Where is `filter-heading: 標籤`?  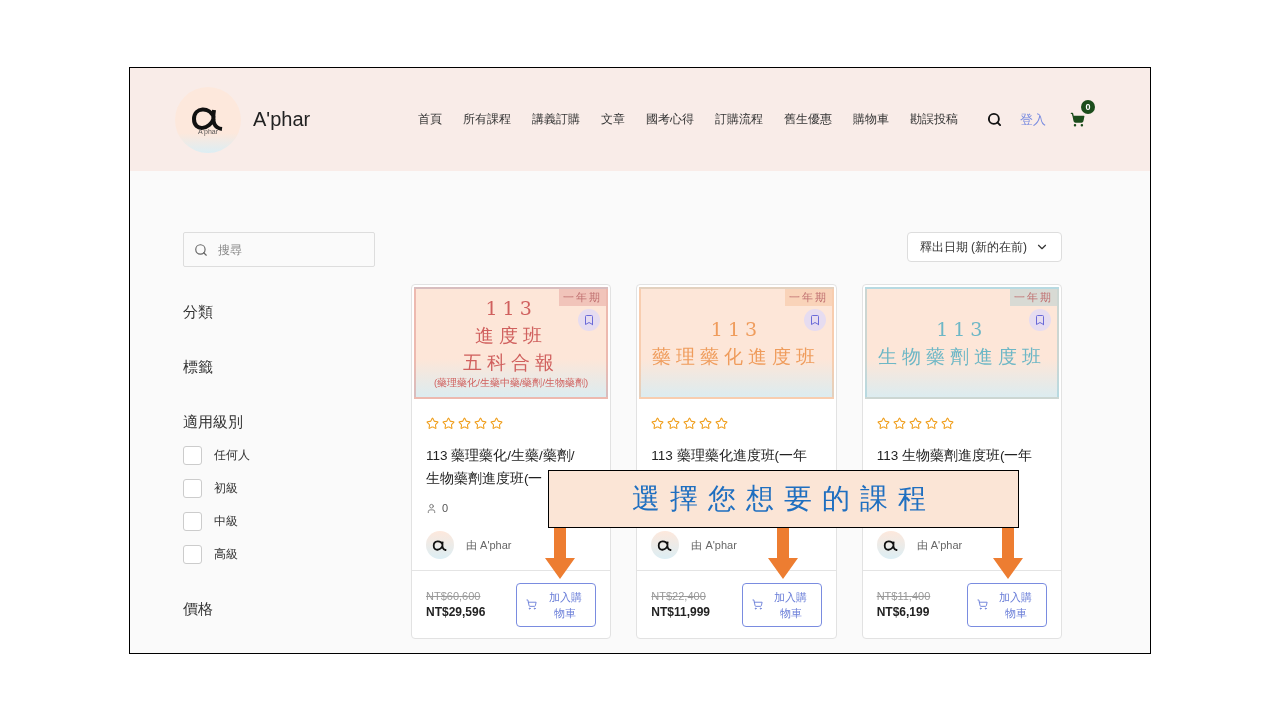 filter-heading: 標籤 is located at coordinates (198, 367).